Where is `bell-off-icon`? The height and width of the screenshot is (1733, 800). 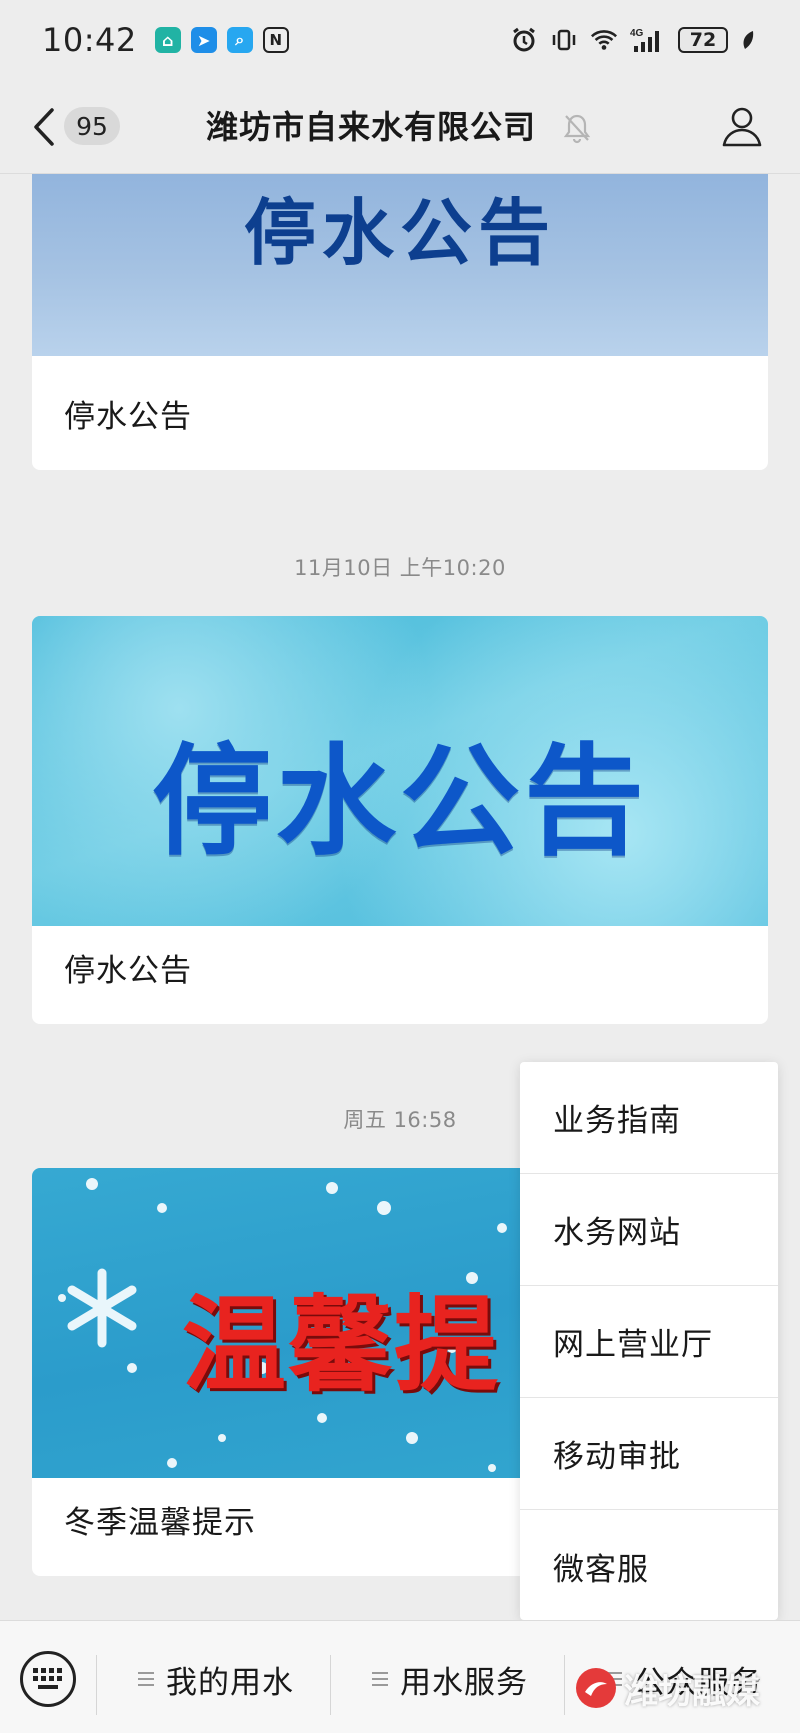 bell-off-icon is located at coordinates (577, 128).